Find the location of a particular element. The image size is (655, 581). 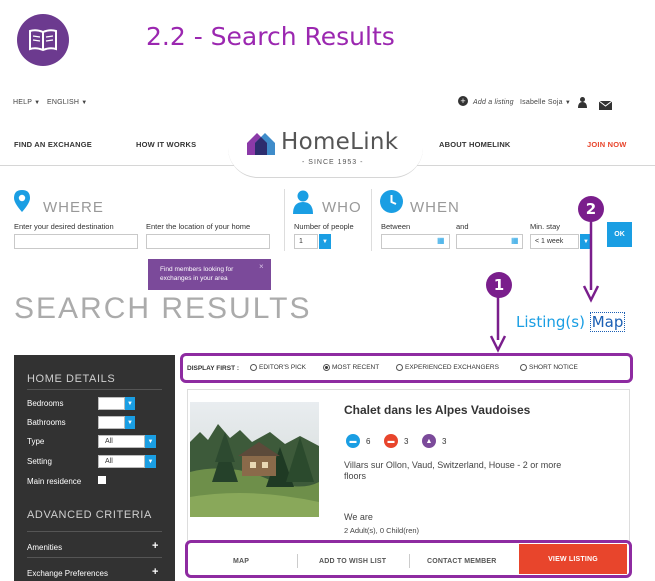

annotation-badge-2: 2 is located at coordinates (591, 209).